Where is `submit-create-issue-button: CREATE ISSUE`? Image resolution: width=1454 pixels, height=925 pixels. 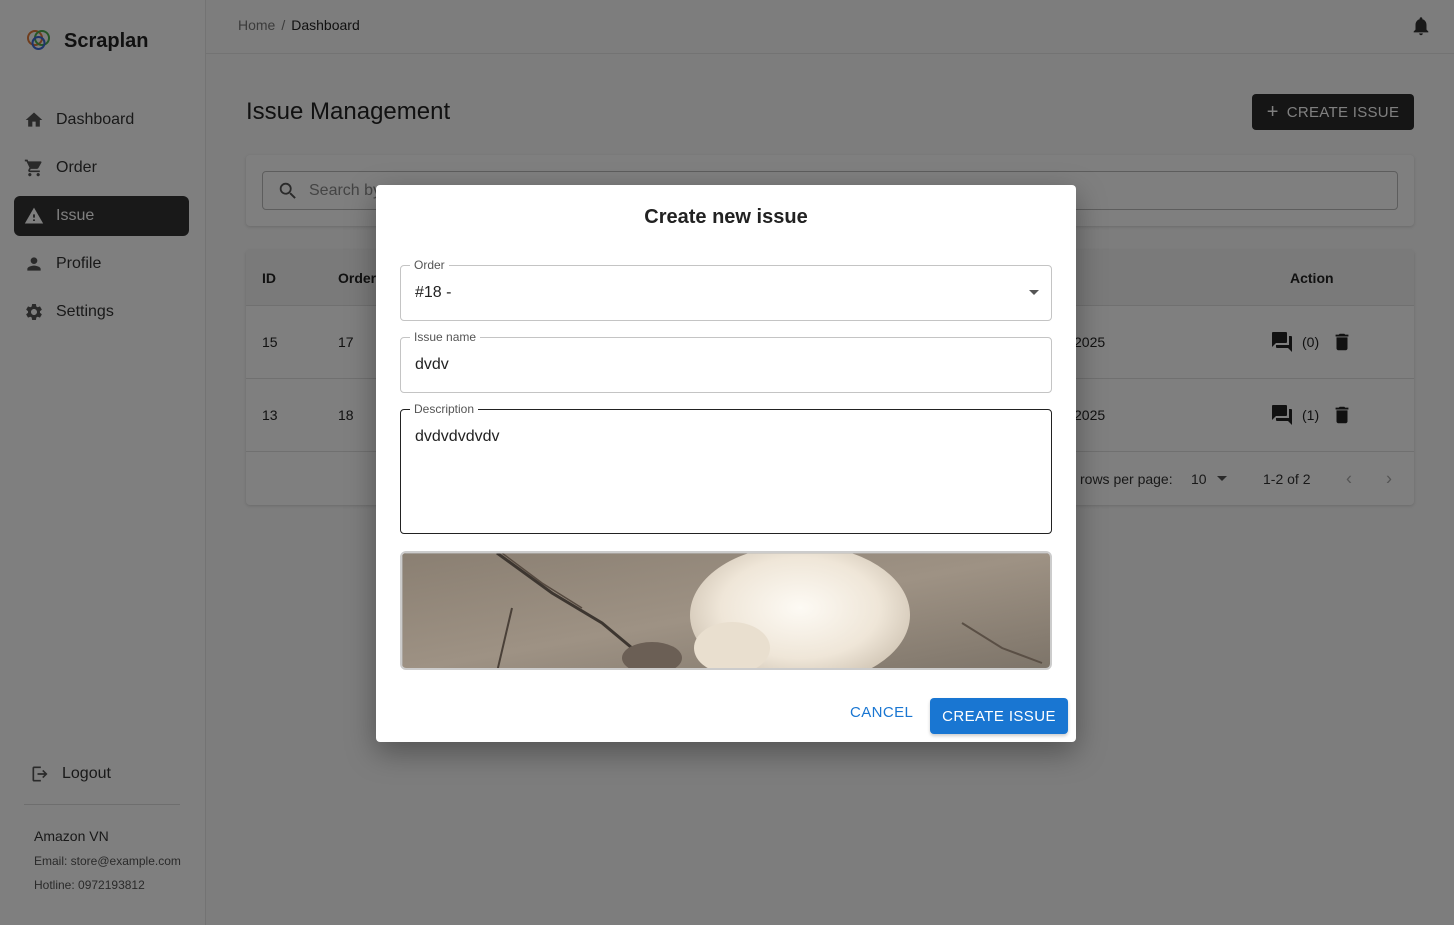
submit-create-issue-button: CREATE ISSUE is located at coordinates (999, 716).